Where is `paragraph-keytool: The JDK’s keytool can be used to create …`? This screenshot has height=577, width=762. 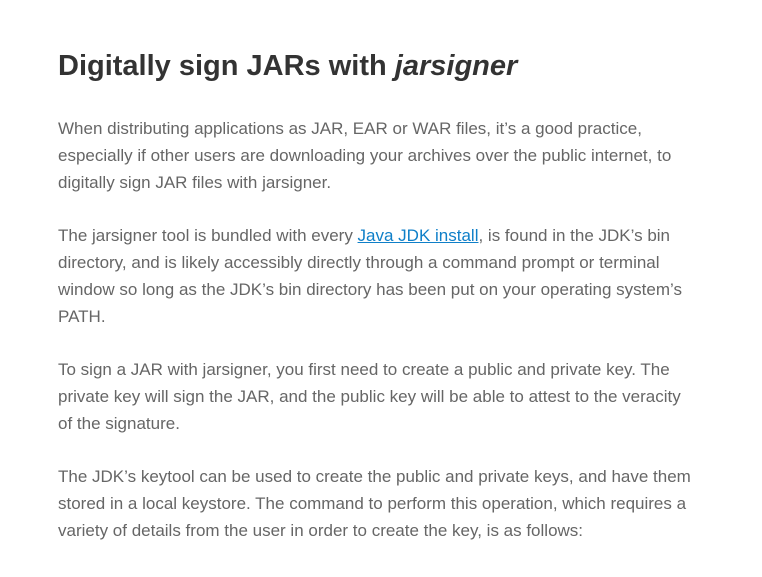 paragraph-keytool: The JDK’s keytool can be used to create … is located at coordinates (374, 503).